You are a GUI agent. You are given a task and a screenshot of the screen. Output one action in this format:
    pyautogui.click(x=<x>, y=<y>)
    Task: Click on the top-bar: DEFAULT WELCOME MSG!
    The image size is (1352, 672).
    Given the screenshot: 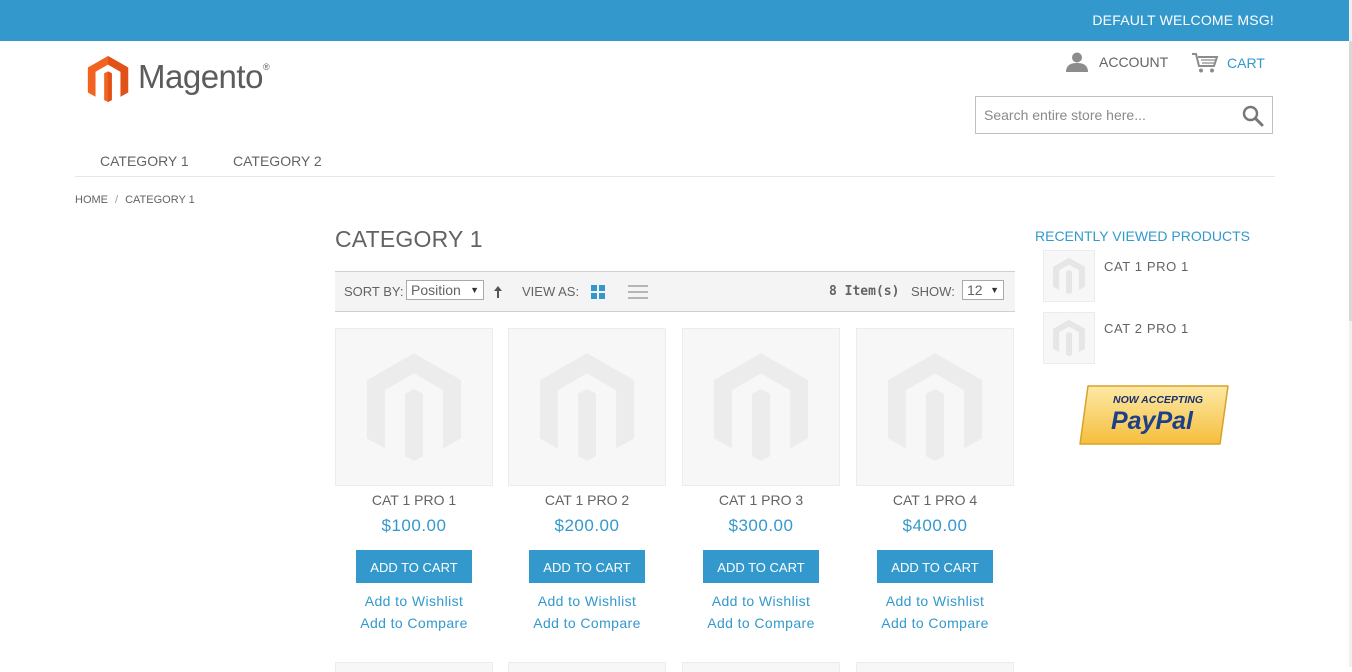 What is the action you would take?
    pyautogui.click(x=674, y=20)
    